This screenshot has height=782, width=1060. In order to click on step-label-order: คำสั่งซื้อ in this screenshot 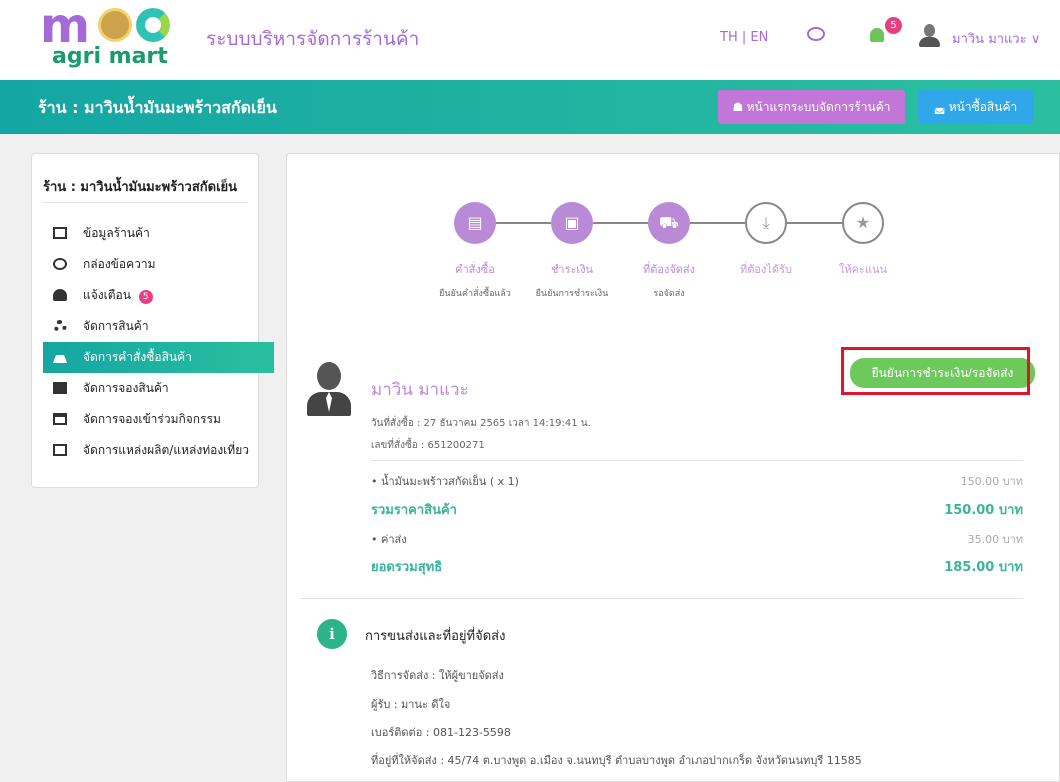, I will do `click(475, 269)`.